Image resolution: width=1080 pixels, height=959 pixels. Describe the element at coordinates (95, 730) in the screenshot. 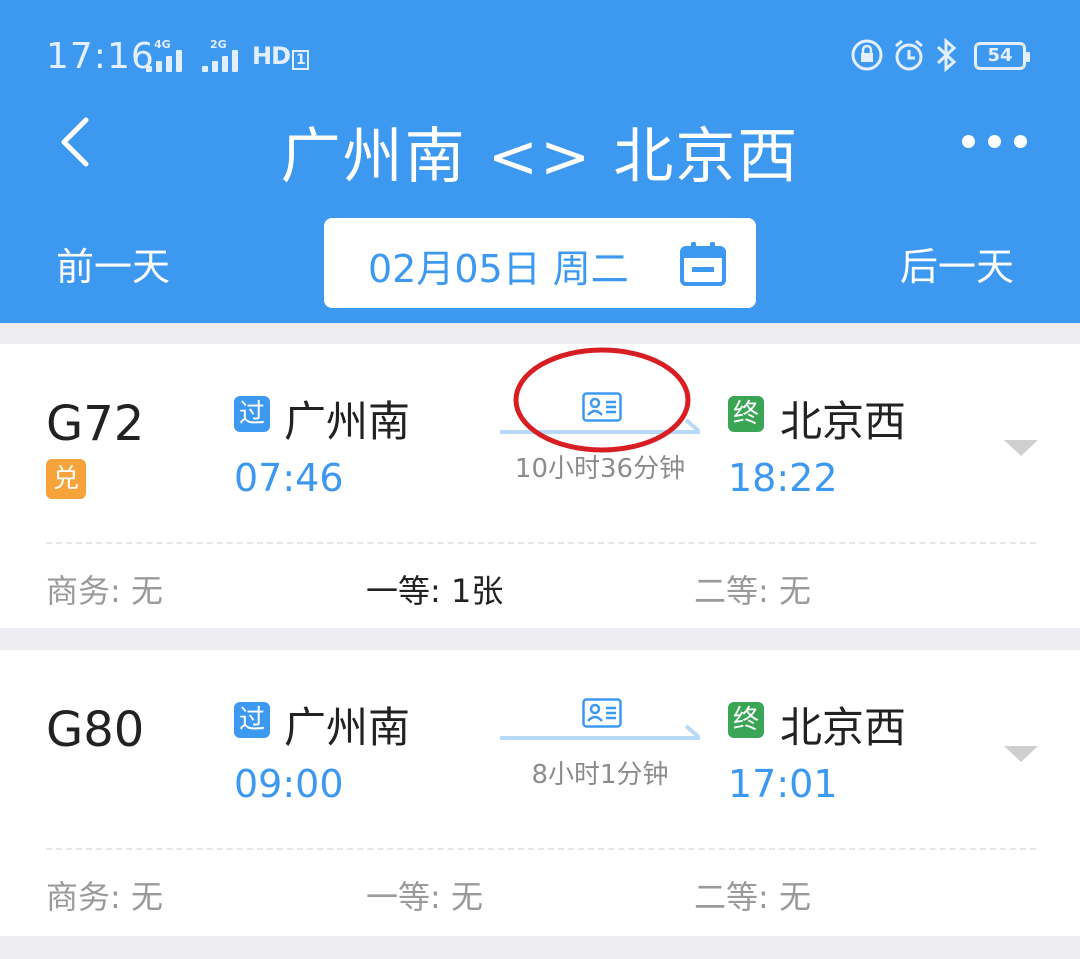

I see `train-number: G80` at that location.